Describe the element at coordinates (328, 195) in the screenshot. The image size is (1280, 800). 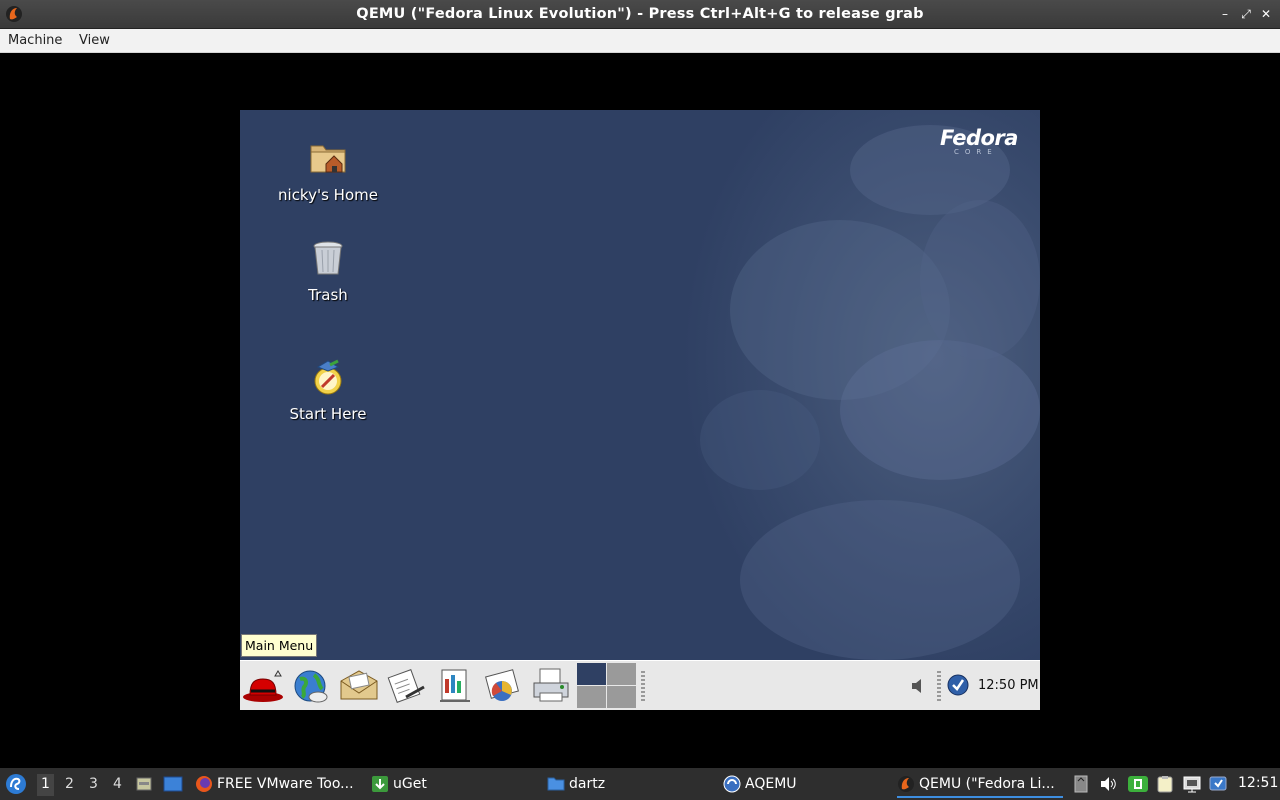
I see `desktop-icon-label: nicky's Home` at that location.